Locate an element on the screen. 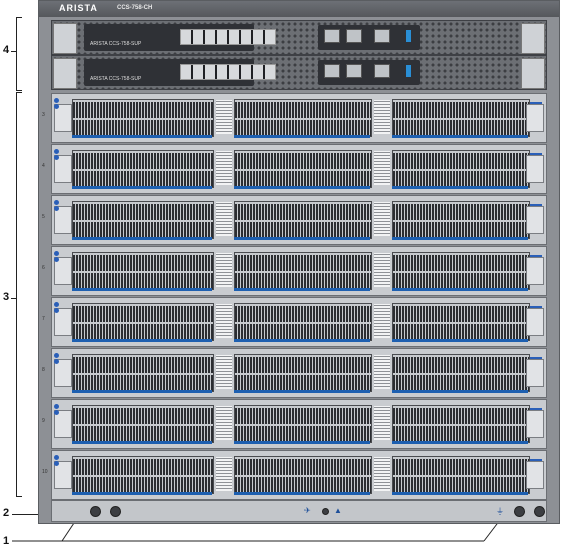  fan-icon: ✈ is located at coordinates (307, 510).